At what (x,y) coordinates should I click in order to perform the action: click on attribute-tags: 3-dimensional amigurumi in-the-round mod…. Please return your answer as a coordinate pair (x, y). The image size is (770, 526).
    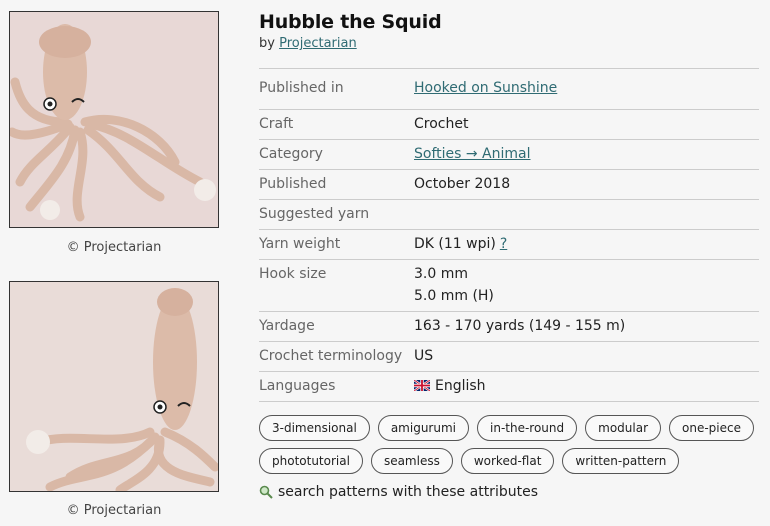
    Looking at the image, I should click on (509, 444).